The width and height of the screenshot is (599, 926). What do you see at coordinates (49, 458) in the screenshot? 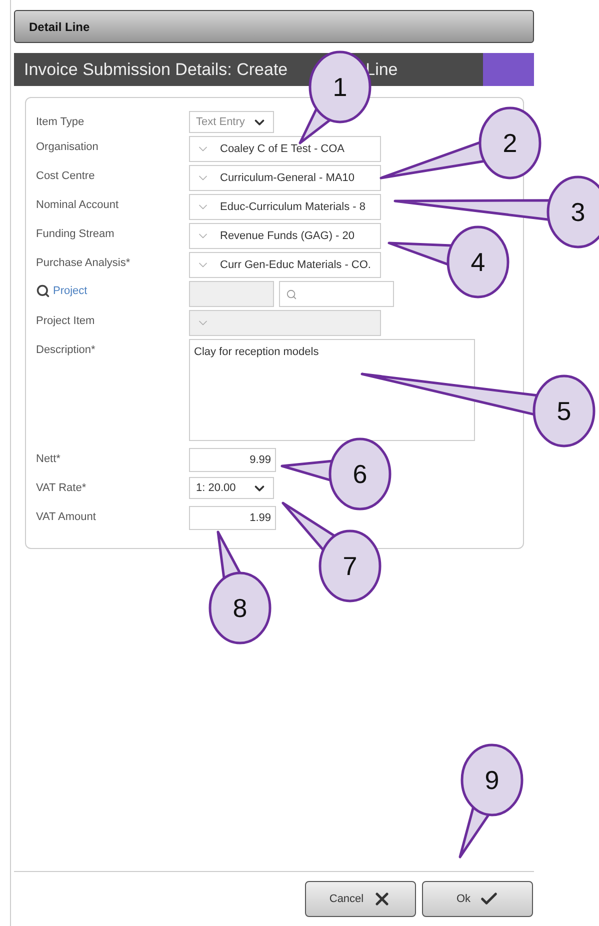
I see `field-label: Nett*` at bounding box center [49, 458].